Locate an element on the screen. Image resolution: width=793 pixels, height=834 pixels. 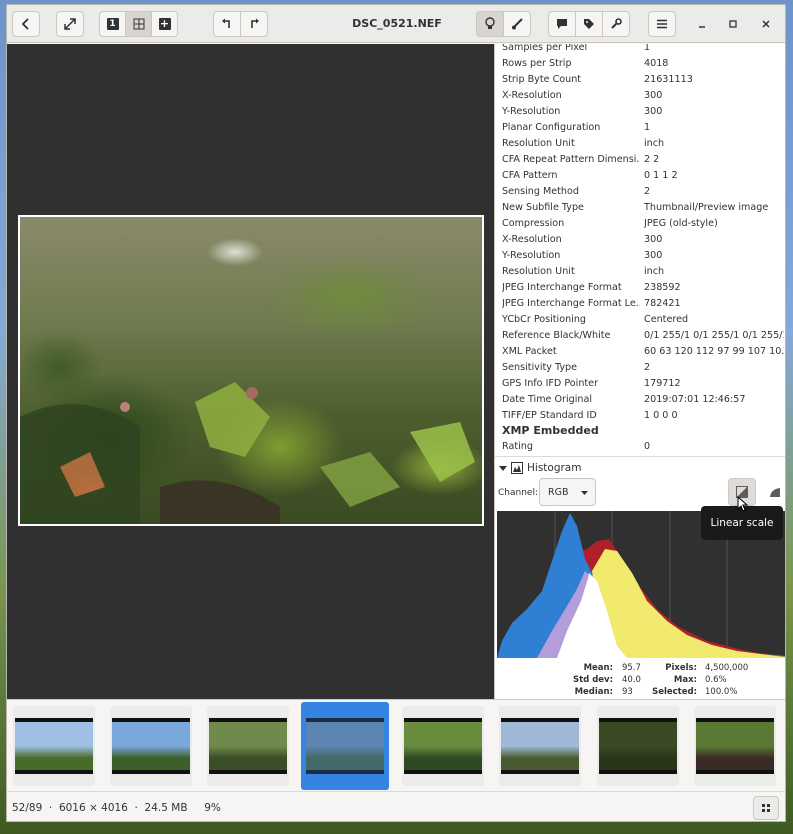
property-value: JPEG (old-style) is located at coordinates (681, 223).